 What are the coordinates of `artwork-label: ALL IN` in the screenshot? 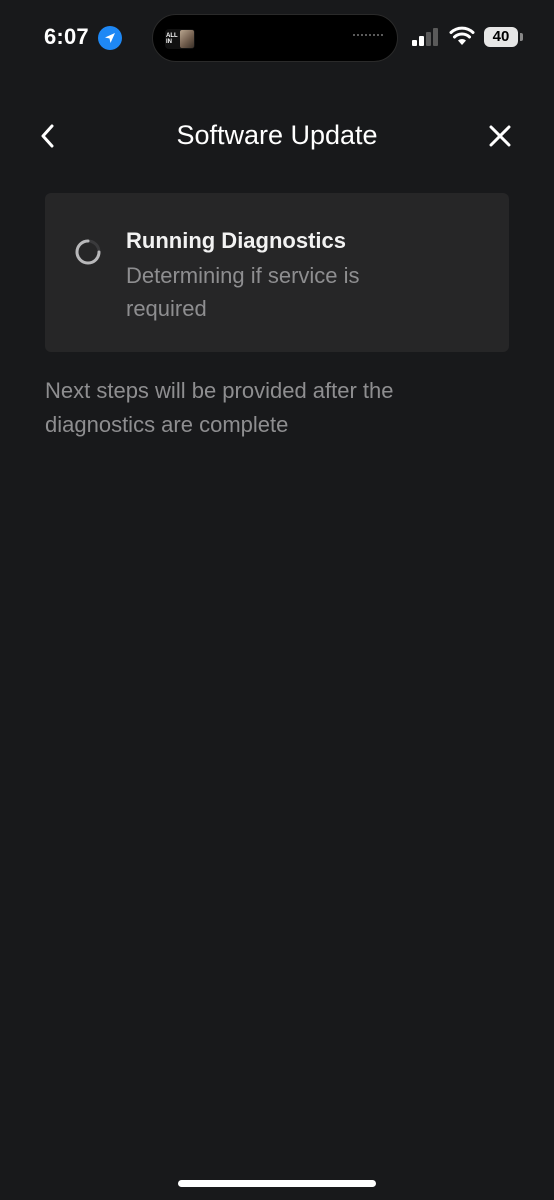 It's located at (172, 39).